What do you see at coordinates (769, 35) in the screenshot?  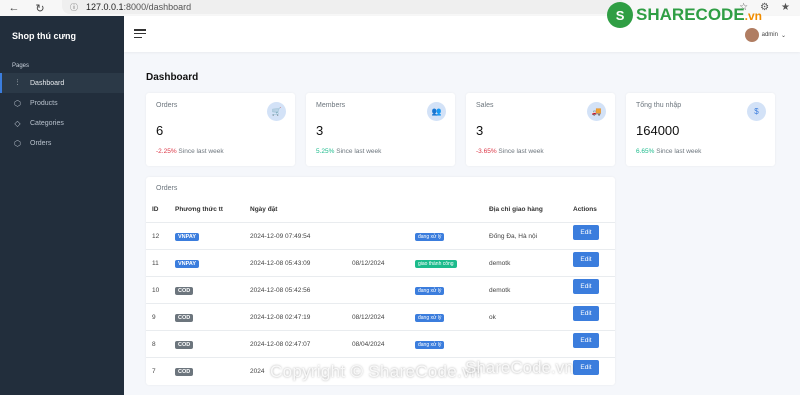 I see `user-name: admin` at bounding box center [769, 35].